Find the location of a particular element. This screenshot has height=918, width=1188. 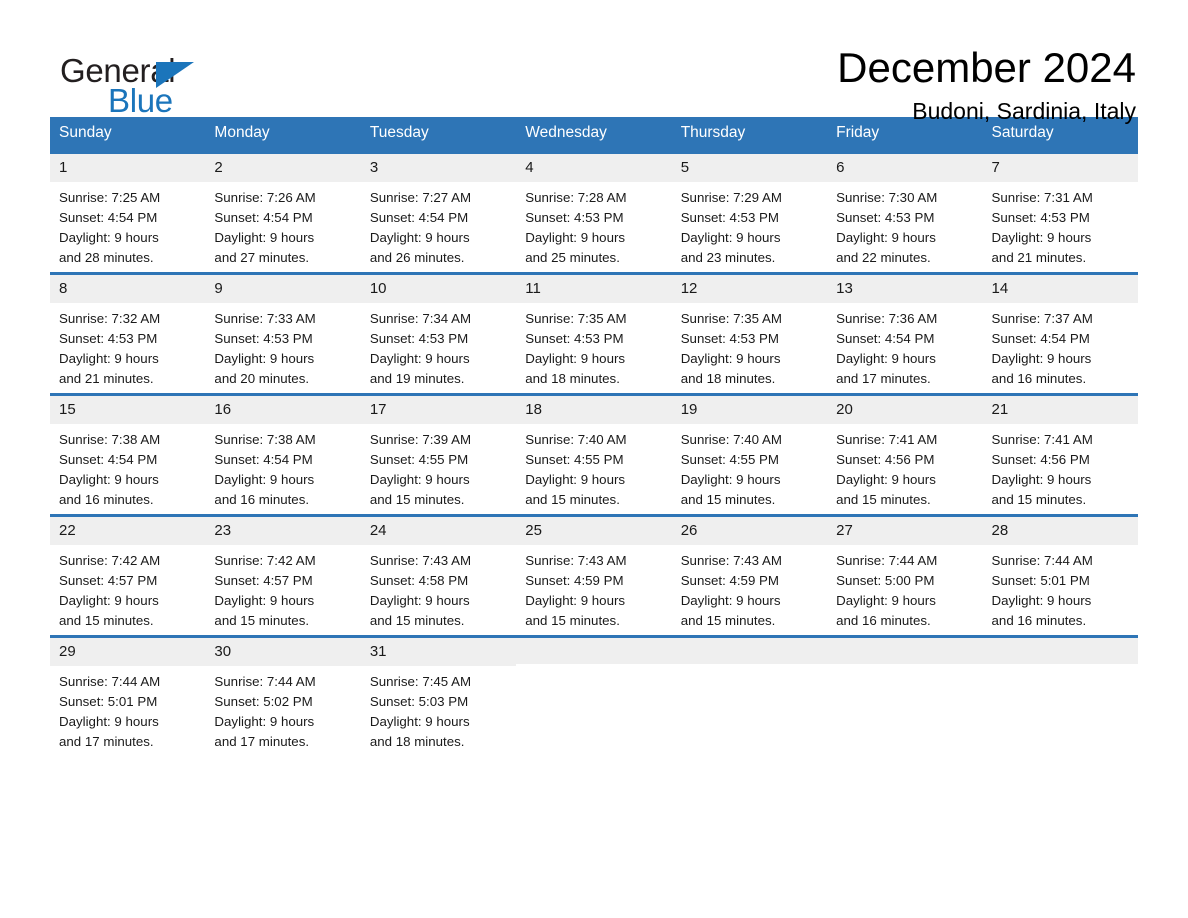

day-number: 9 is located at coordinates (283, 288).